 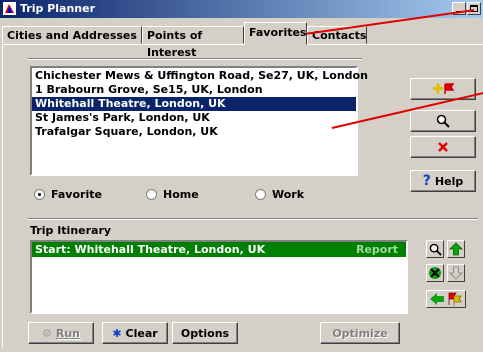 I want to click on delete-button, so click(x=443, y=147).